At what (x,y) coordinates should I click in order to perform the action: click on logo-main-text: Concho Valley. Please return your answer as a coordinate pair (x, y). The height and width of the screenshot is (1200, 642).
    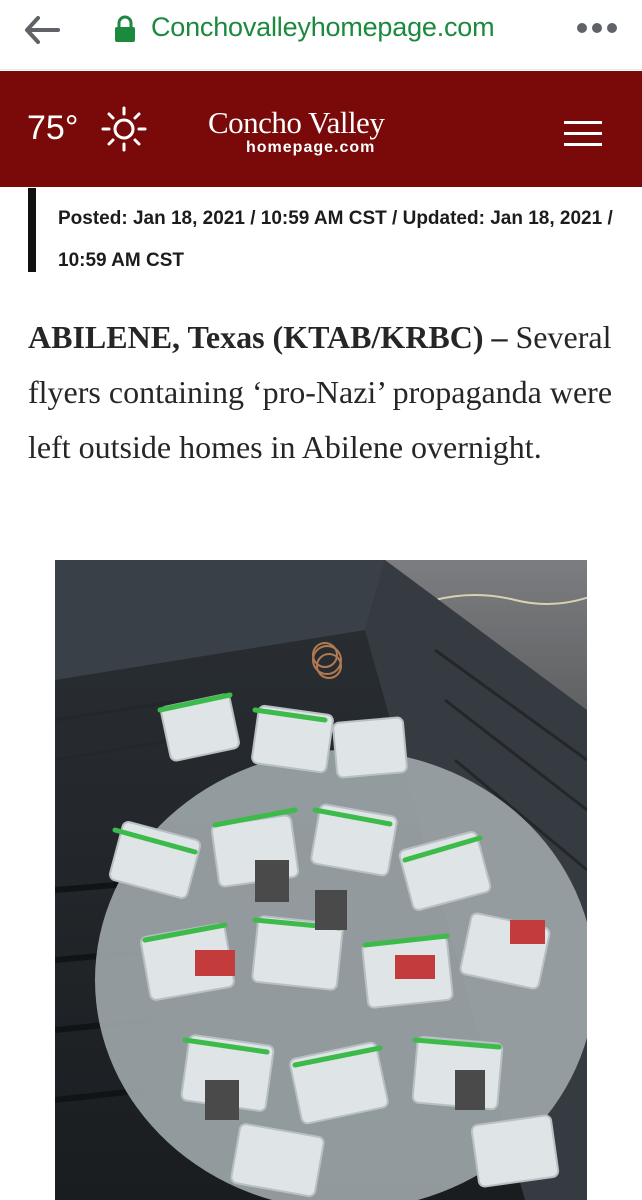
    Looking at the image, I should click on (296, 122).